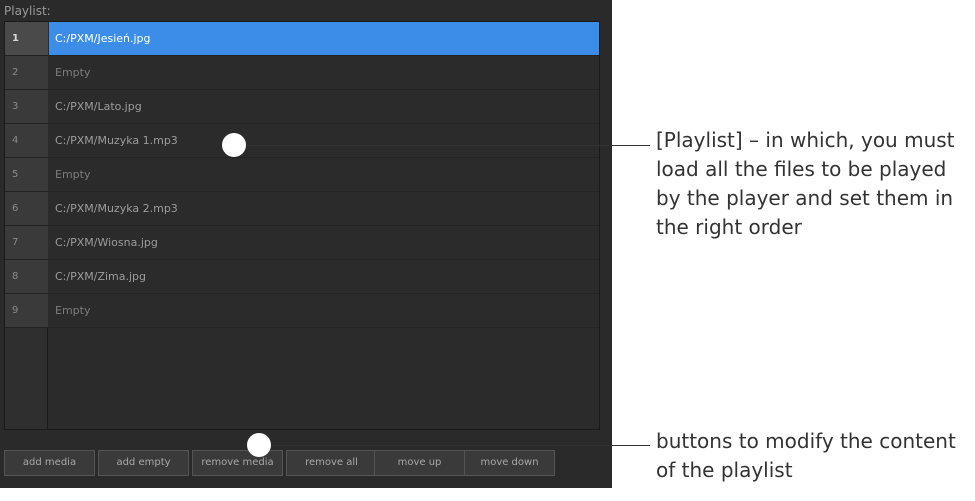 The image size is (975, 501). Describe the element at coordinates (259, 445) in the screenshot. I see `callout-marker-buttons` at that location.